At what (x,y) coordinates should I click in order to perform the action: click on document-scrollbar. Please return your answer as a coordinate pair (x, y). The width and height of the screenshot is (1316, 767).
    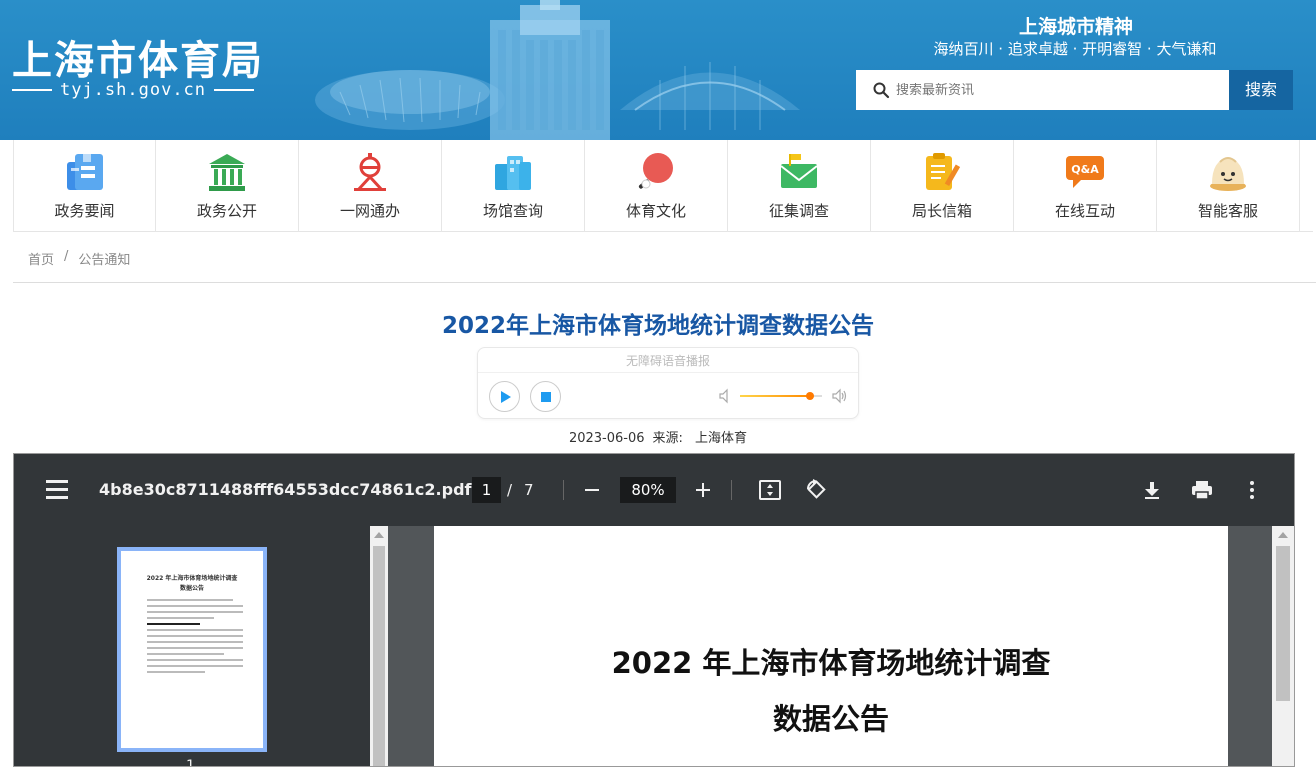
    Looking at the image, I should click on (1283, 646).